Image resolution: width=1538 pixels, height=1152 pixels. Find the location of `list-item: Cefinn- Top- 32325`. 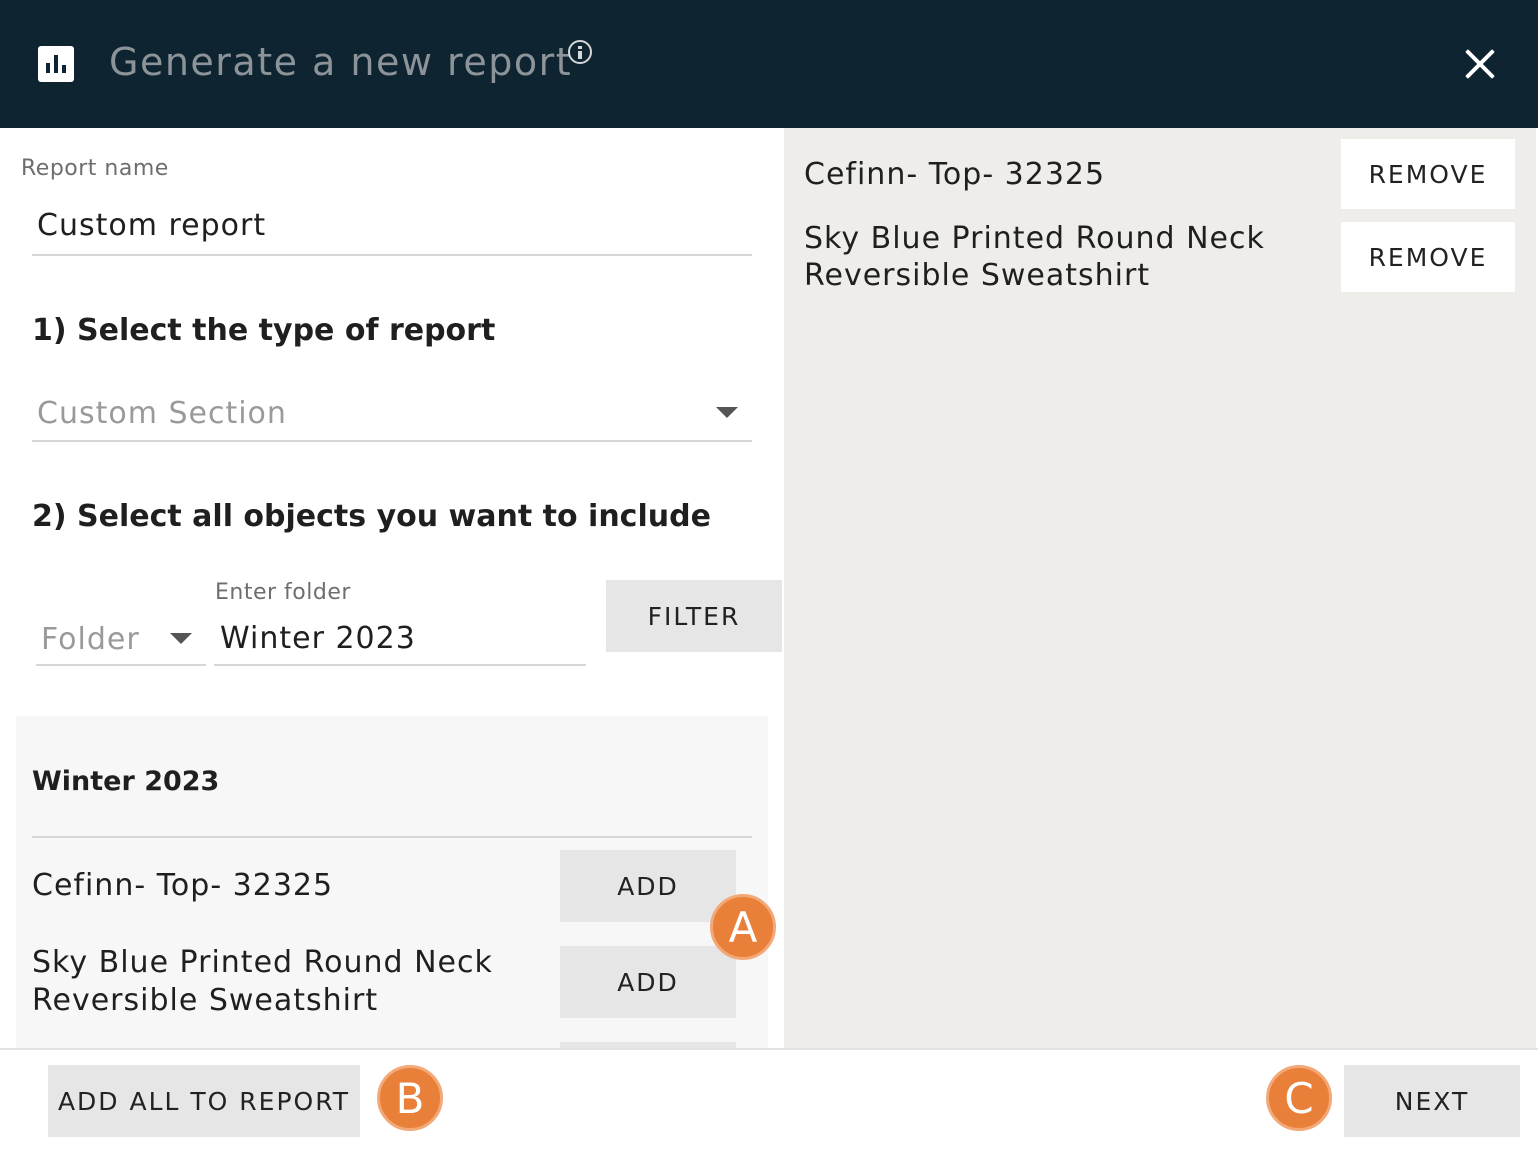

list-item: Cefinn- Top- 32325 is located at coordinates (183, 885).